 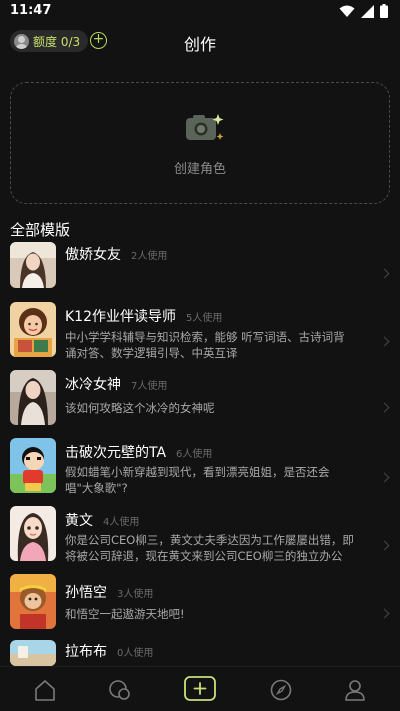 I want to click on header: 额度 0/3 + 创作, so click(x=200, y=43).